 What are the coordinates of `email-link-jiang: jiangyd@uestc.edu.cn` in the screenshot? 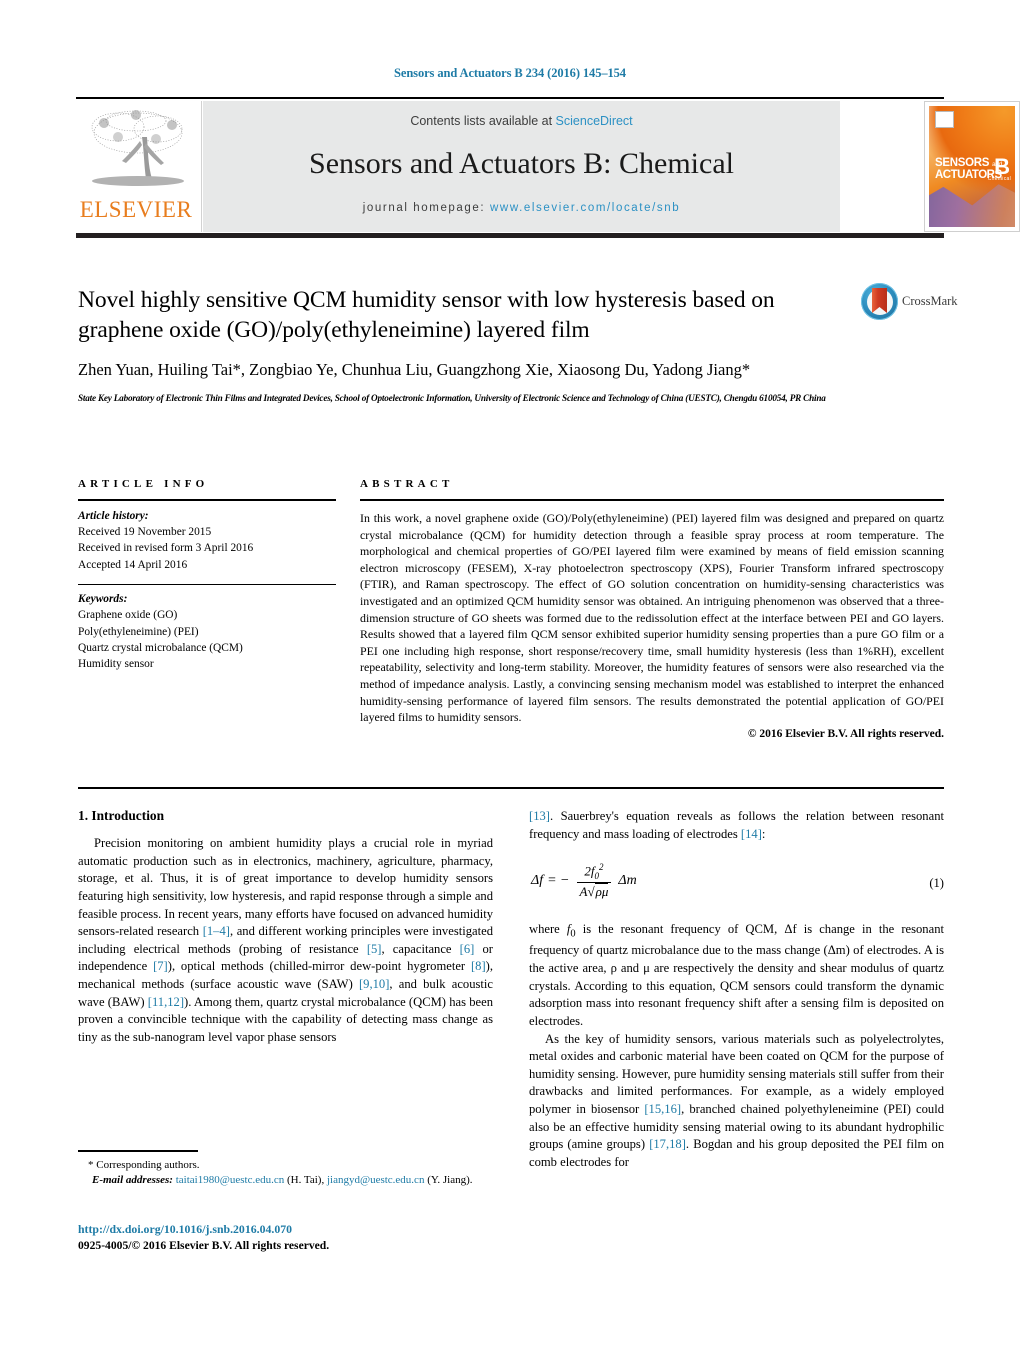 It's located at (376, 1180).